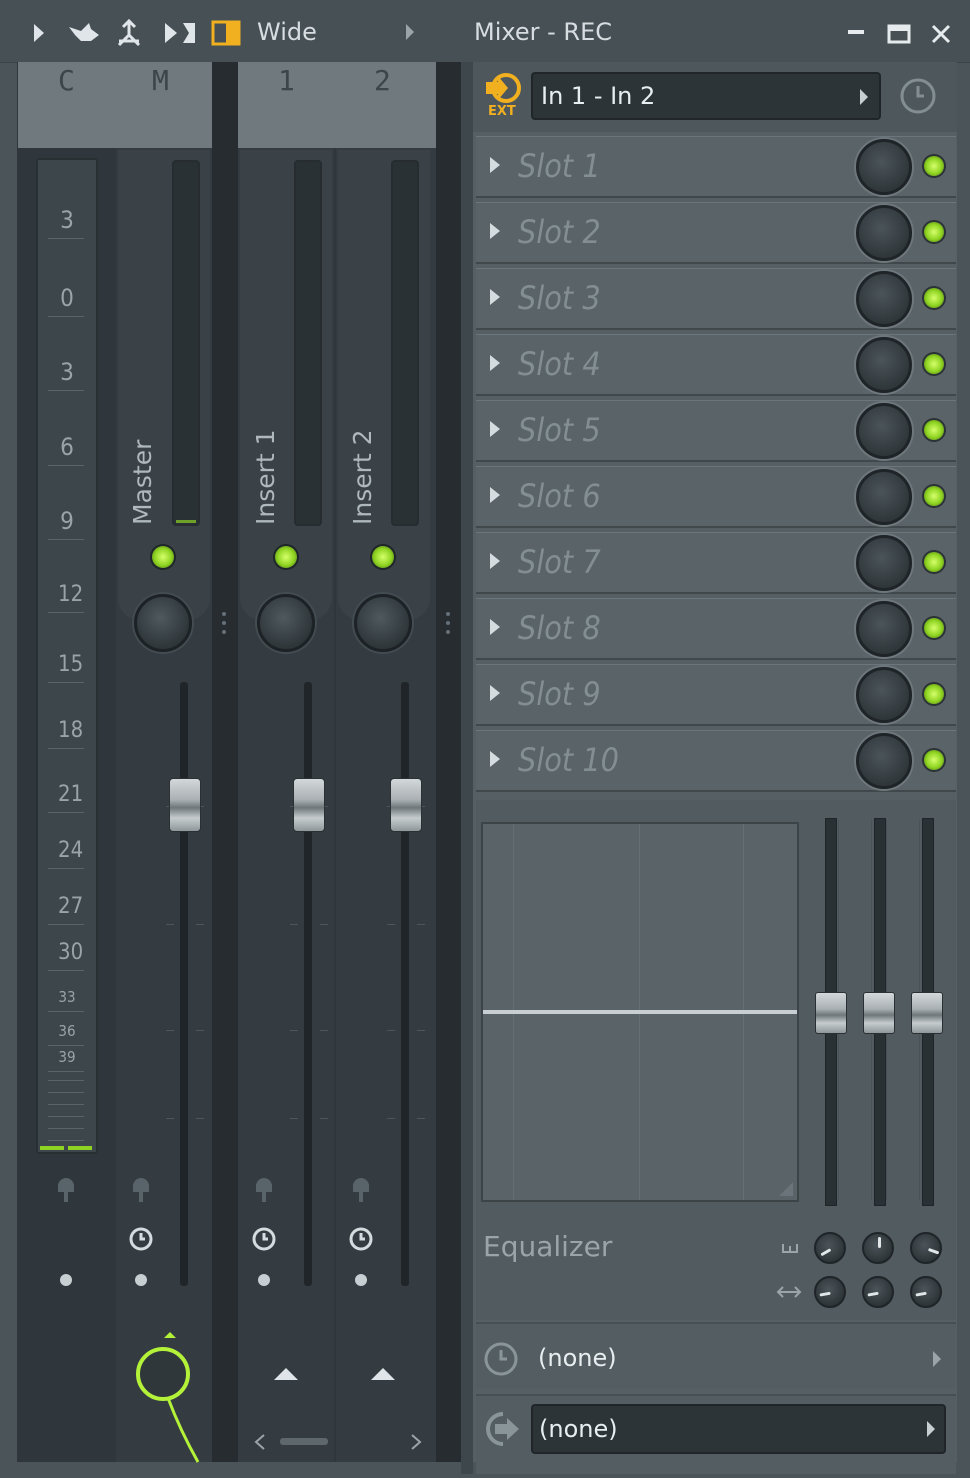 Image resolution: width=970 pixels, height=1478 pixels. I want to click on insert-2-route-arrow-icon, so click(383, 1373).